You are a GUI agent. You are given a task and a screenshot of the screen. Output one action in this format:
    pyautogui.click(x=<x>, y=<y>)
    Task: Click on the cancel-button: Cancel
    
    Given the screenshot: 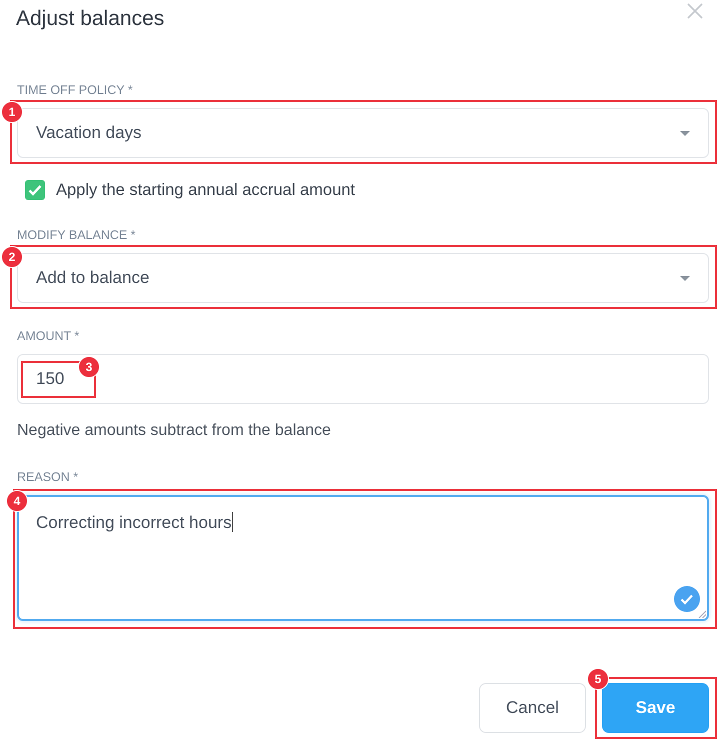 What is the action you would take?
    pyautogui.click(x=532, y=708)
    